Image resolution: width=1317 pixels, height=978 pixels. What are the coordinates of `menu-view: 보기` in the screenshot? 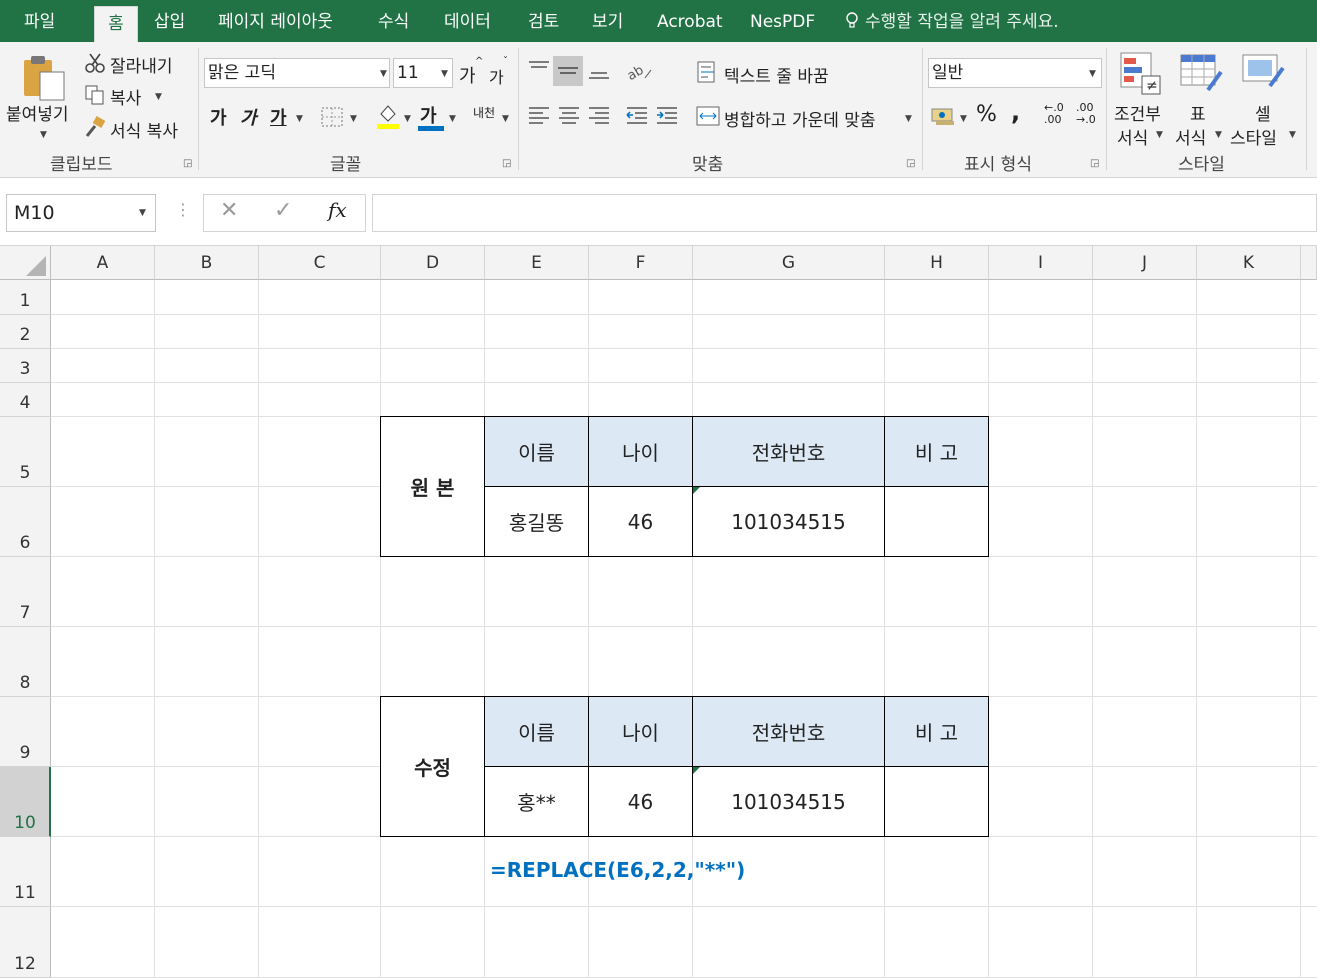 It's located at (607, 21).